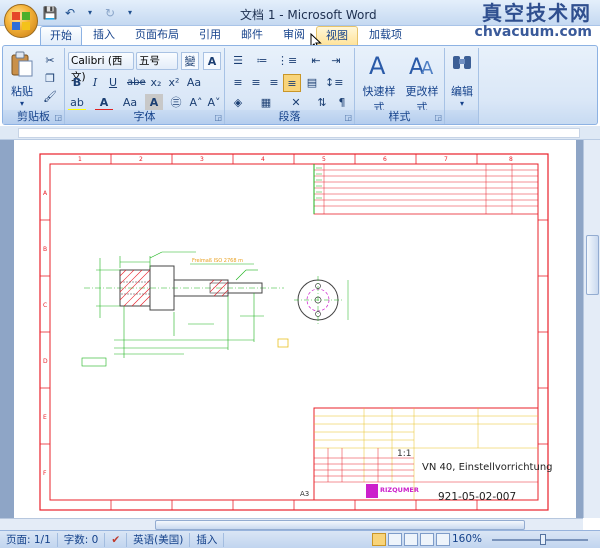  Describe the element at coordinates (130, 13) in the screenshot. I see `customize-qat-icon: ▾` at that location.